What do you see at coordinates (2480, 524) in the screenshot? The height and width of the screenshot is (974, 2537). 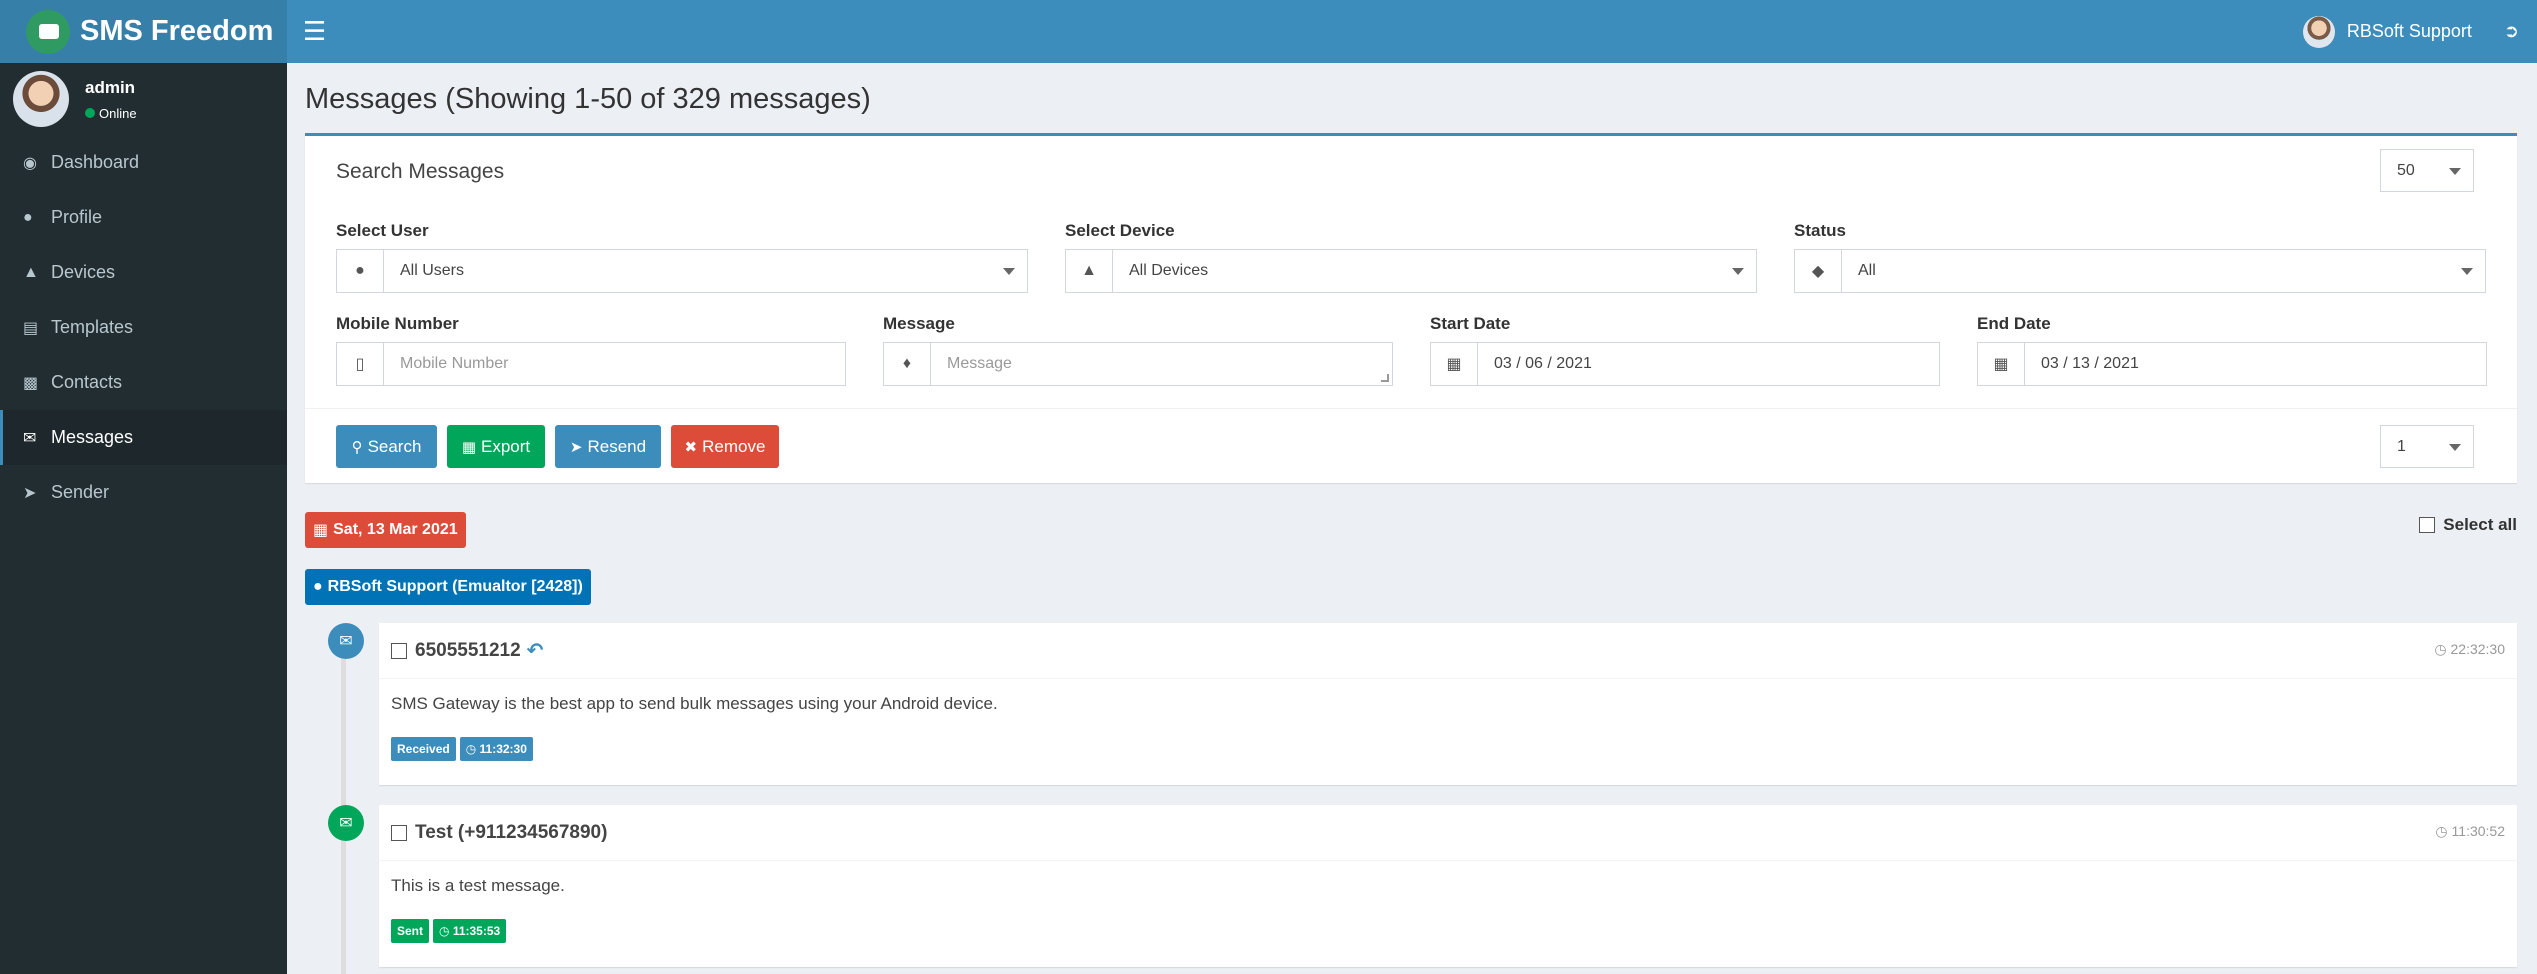 I see `select-all-label: Select all` at bounding box center [2480, 524].